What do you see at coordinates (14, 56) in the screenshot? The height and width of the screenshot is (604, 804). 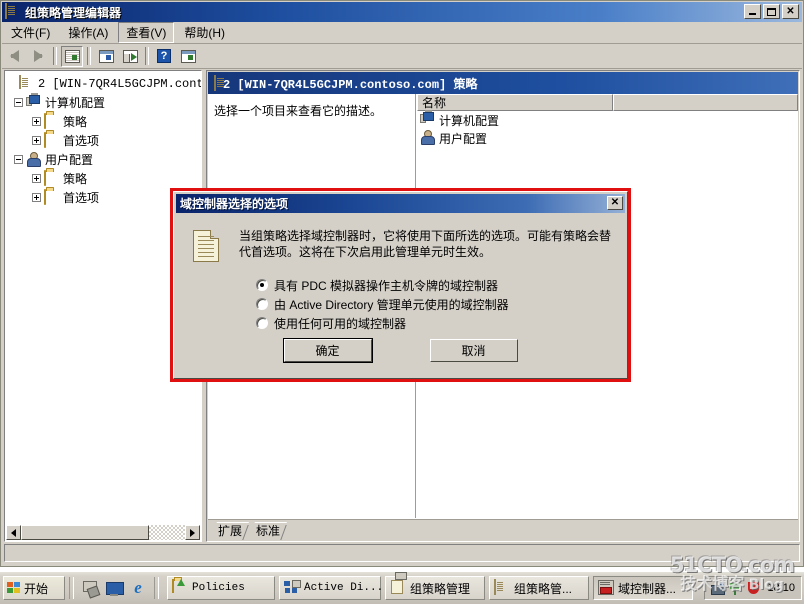 I see `back-button` at bounding box center [14, 56].